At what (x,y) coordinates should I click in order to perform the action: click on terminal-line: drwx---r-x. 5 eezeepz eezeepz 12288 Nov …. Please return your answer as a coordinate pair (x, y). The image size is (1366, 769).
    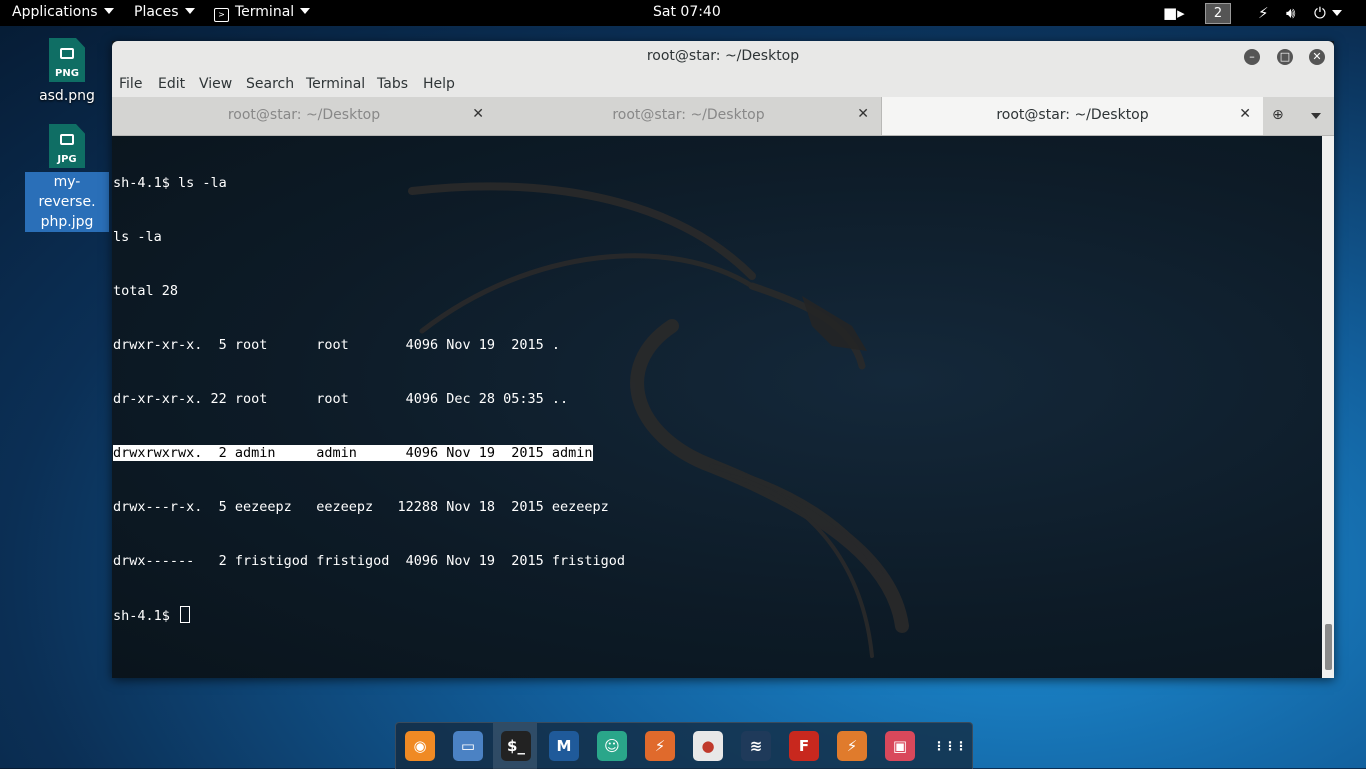
    Looking at the image, I should click on (361, 507).